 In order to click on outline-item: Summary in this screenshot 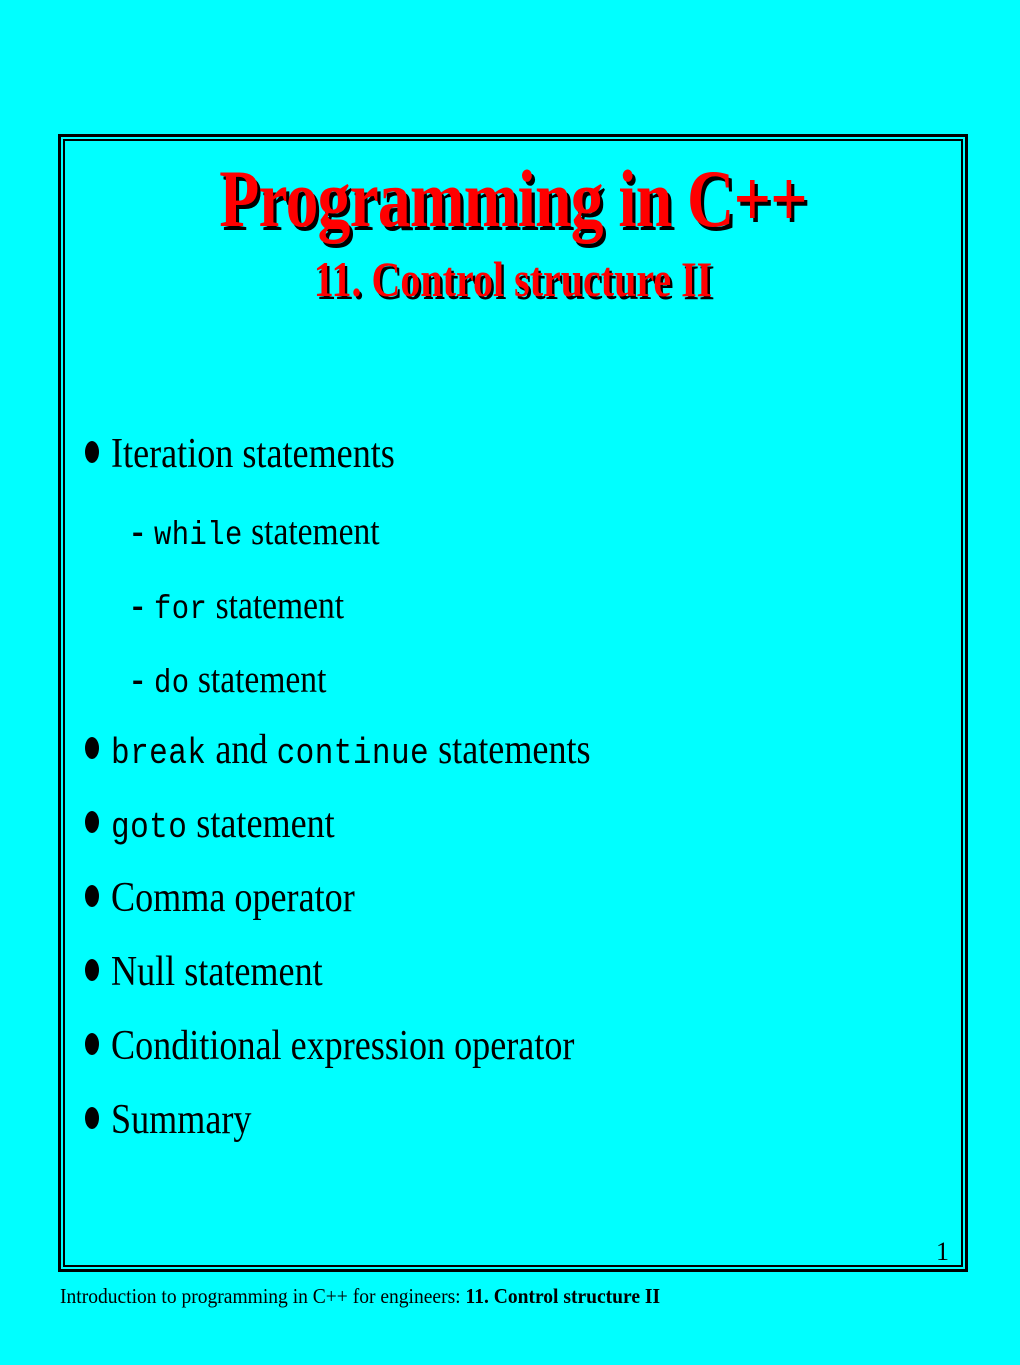, I will do `click(519, 1136)`.